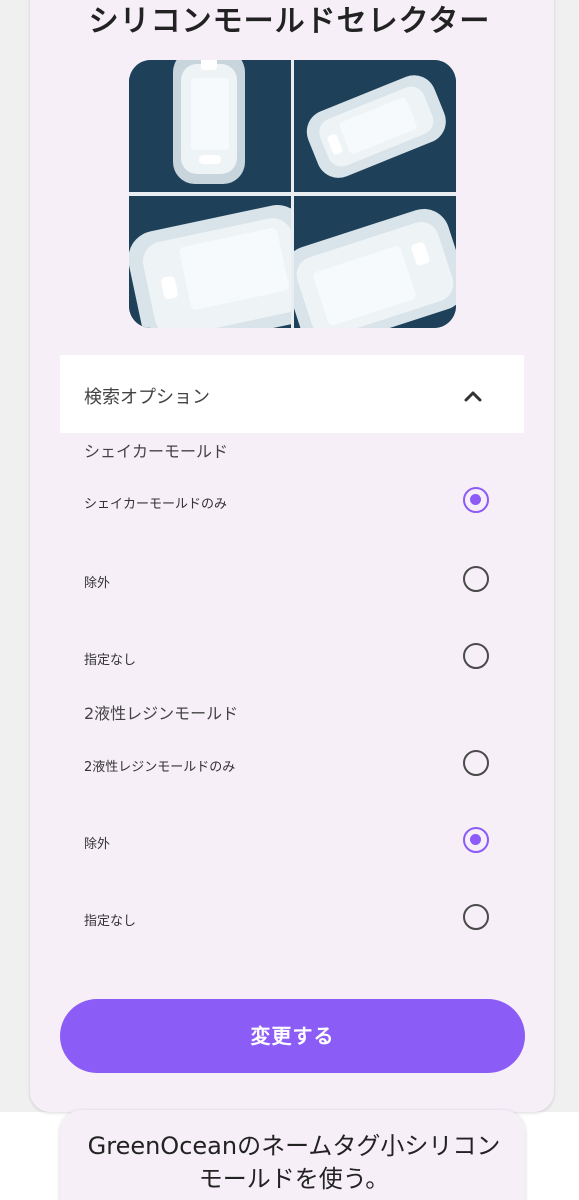  I want to click on radio-option-resin-exclude: 除外, so click(292, 842).